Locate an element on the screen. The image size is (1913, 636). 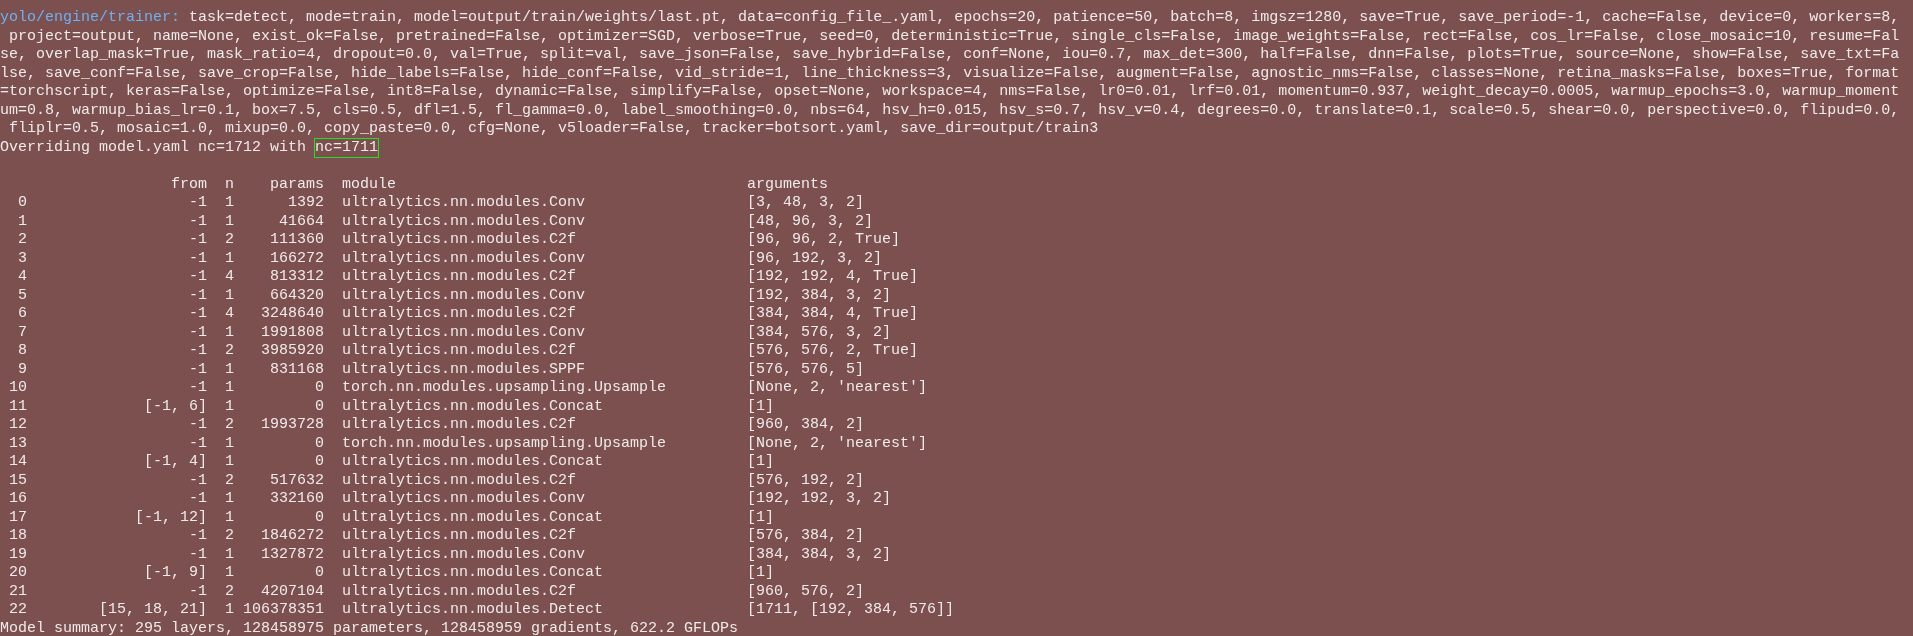
summary-line: Model summary: 295 layers, 128458975 parameters, 128458959 gradients, 622.2 GFLOPs is located at coordinates (369, 627).